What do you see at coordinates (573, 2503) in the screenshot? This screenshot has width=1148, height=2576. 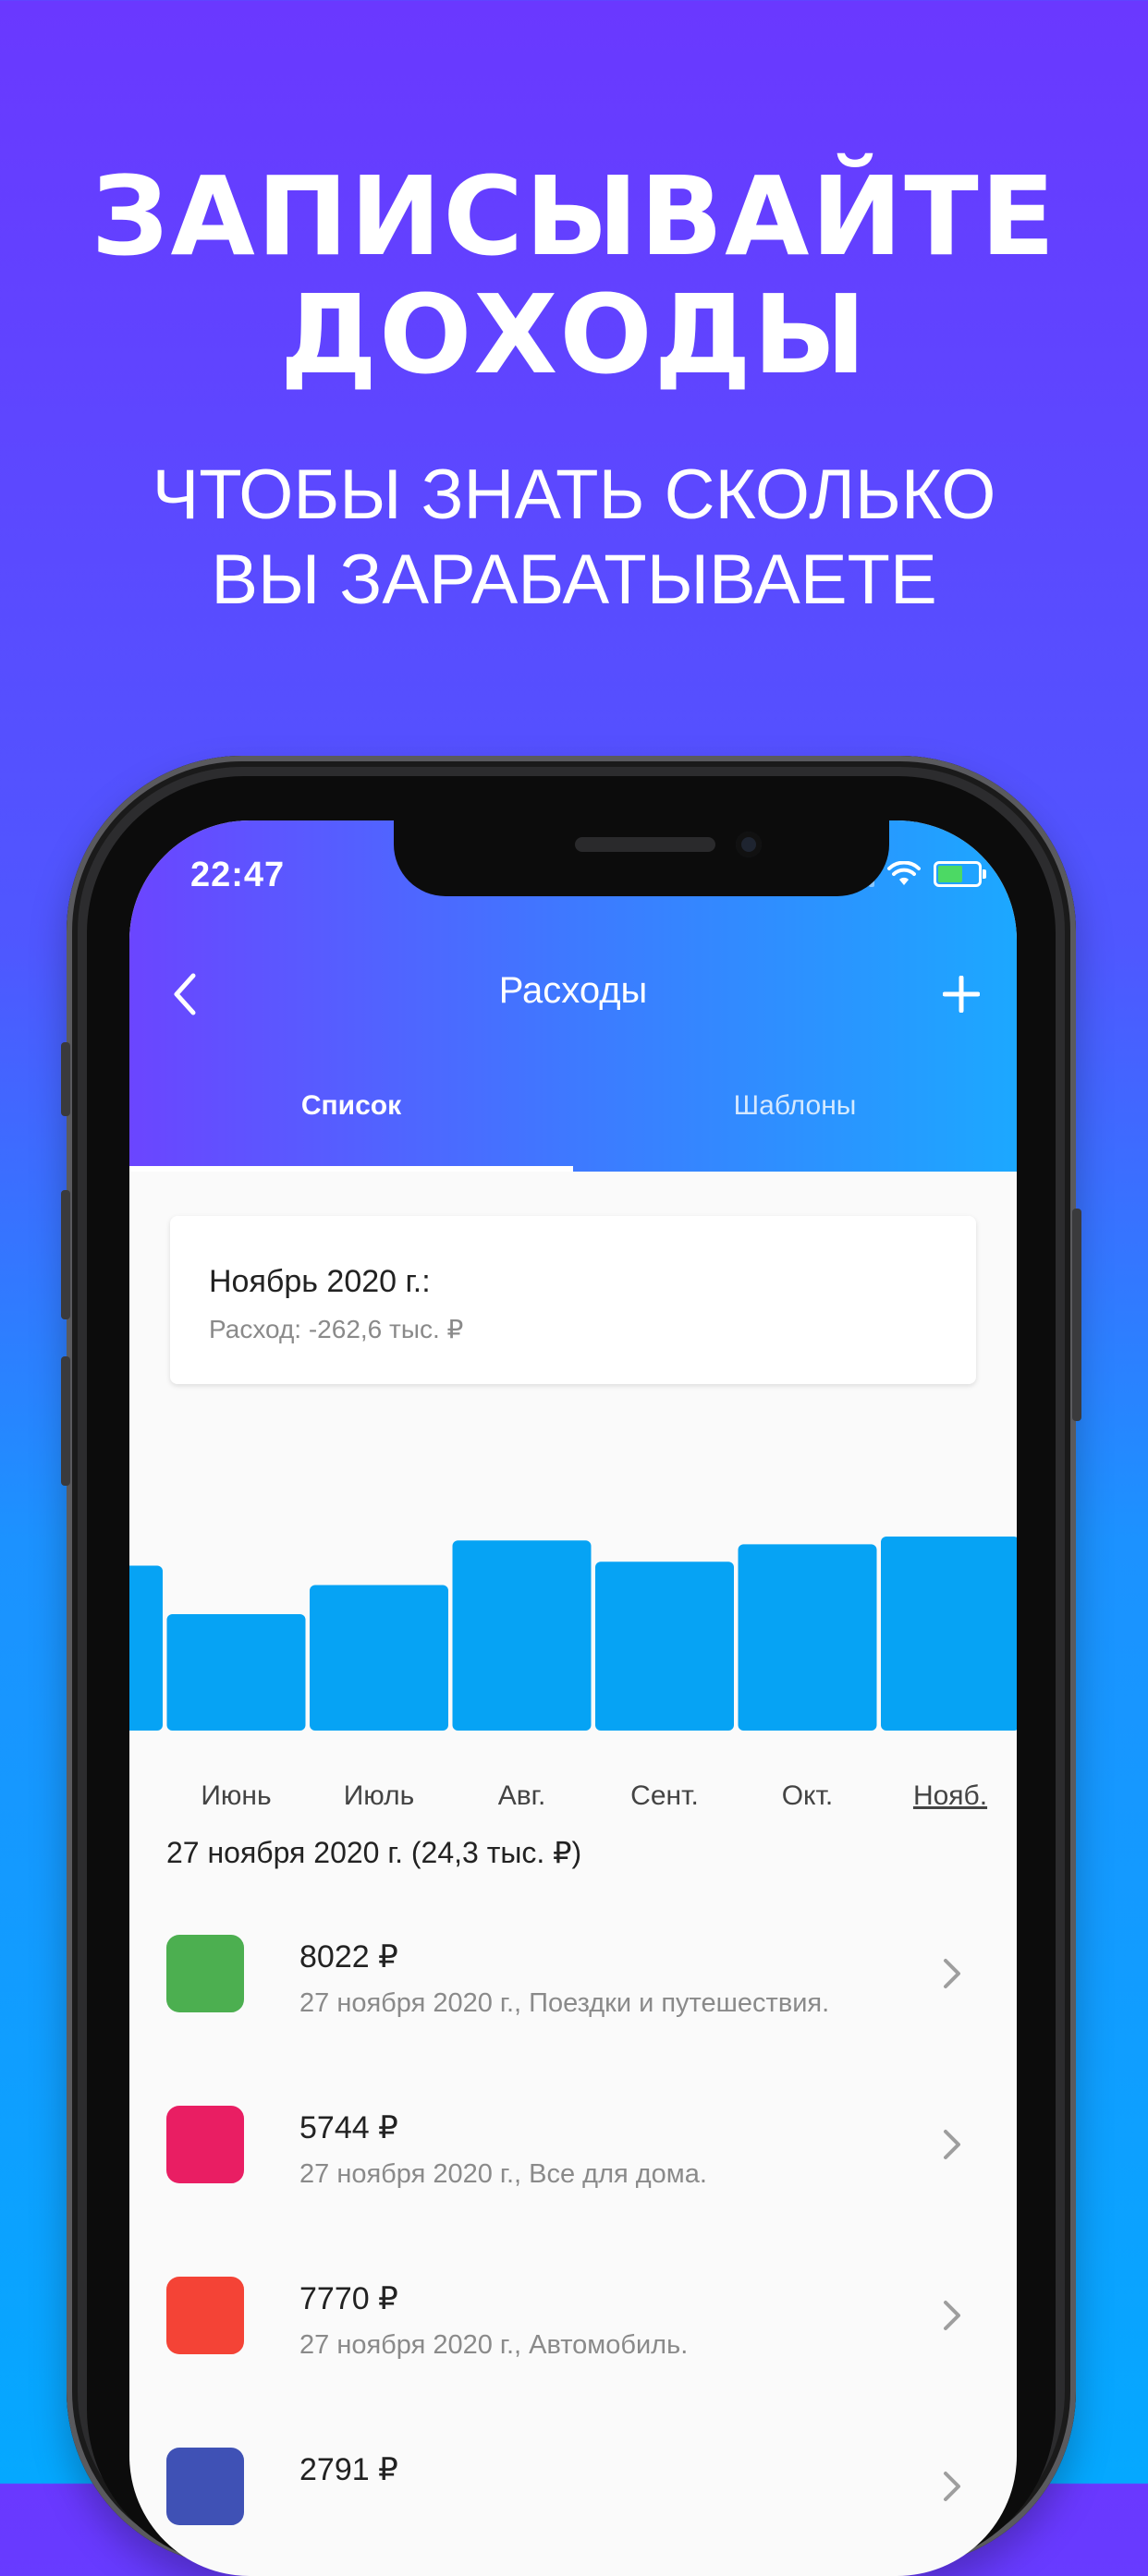 I see `transaction-row: 2791 ₽` at bounding box center [573, 2503].